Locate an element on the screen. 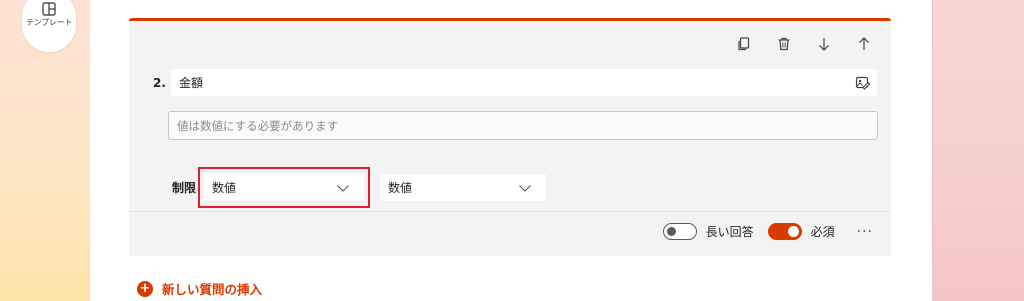 This screenshot has width=1024, height=301. copy-icon is located at coordinates (744, 44).